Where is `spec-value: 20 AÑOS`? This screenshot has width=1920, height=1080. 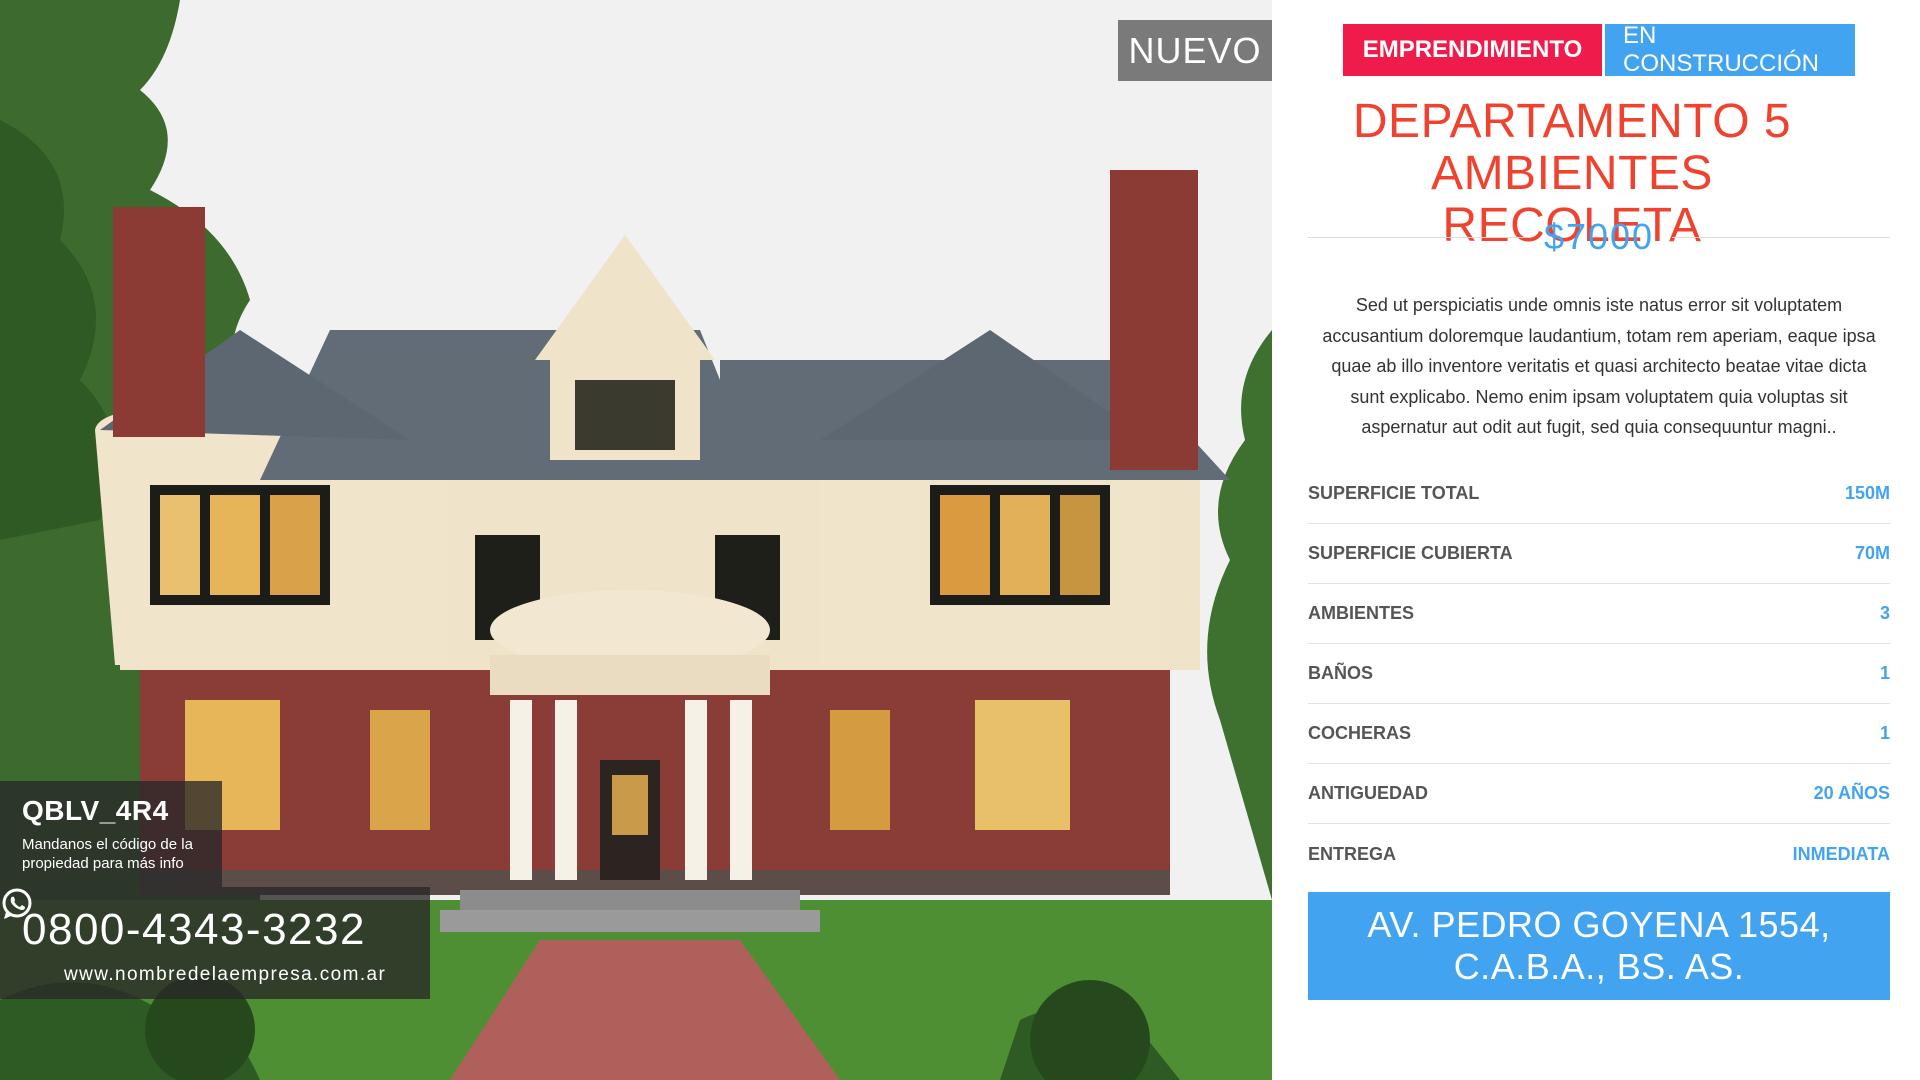 spec-value: 20 AÑOS is located at coordinates (1851, 793).